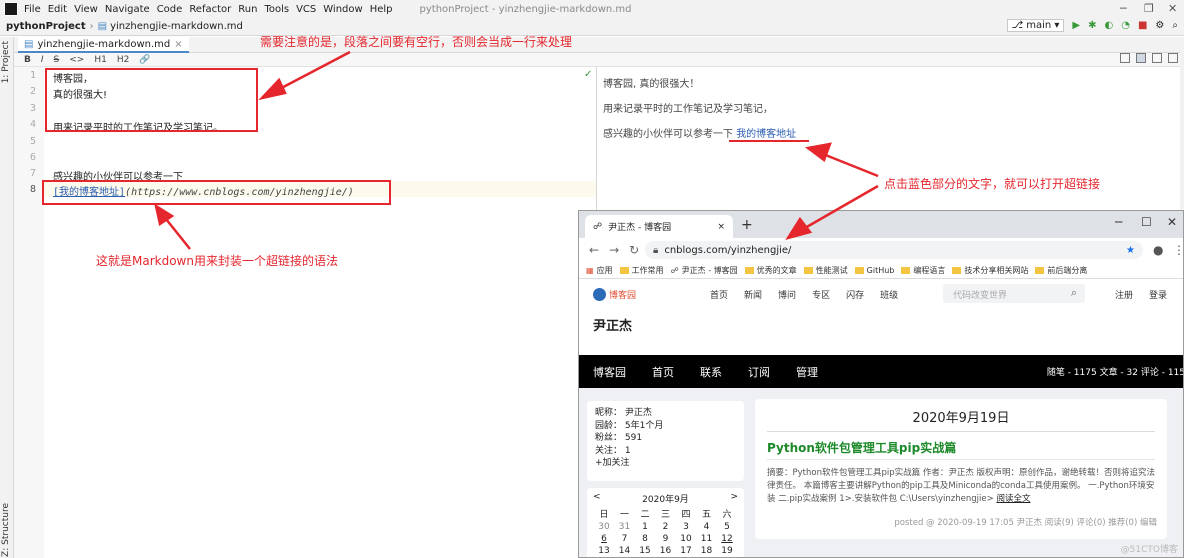 The width and height of the screenshot is (1184, 558). I want to click on annotation-arrow-right-lower, so click(838, 209).